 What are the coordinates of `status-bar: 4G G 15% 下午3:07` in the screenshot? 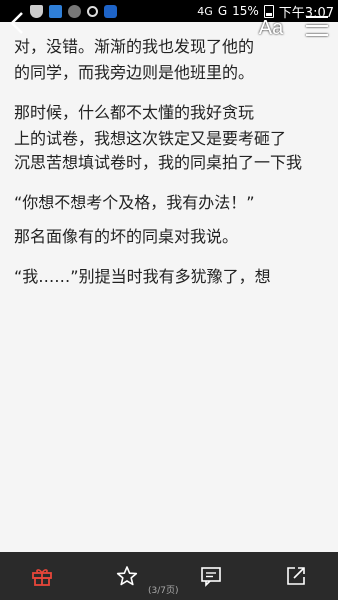 It's located at (169, 11).